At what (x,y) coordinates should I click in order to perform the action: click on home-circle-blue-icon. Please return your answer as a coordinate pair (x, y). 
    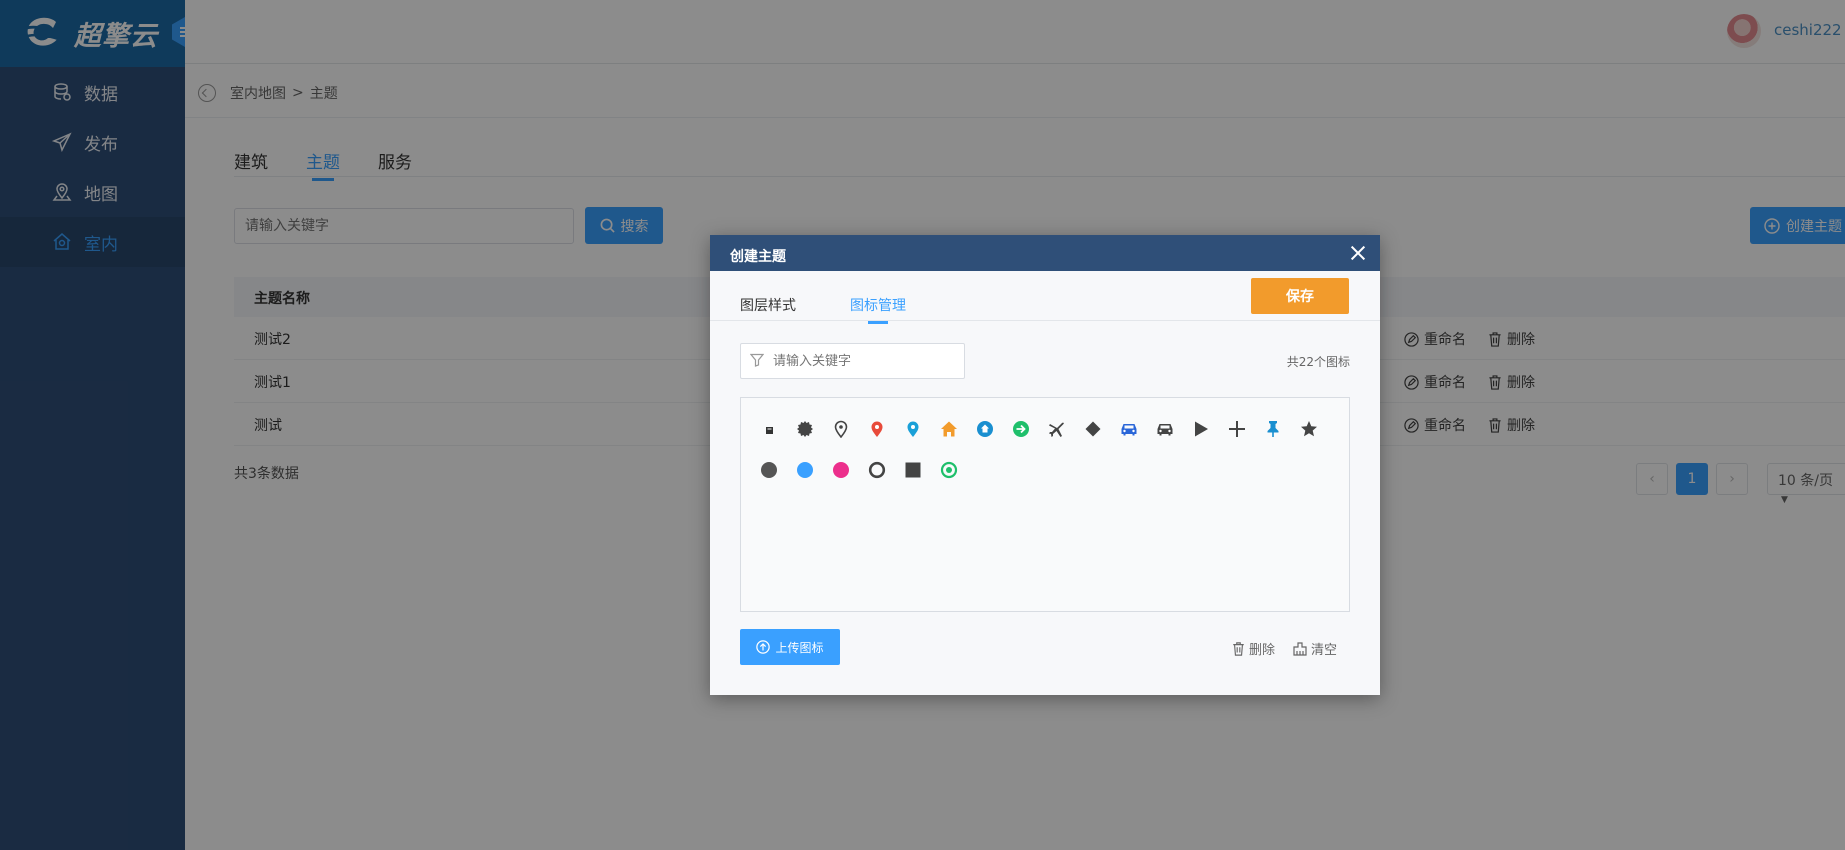
    Looking at the image, I should click on (985, 428).